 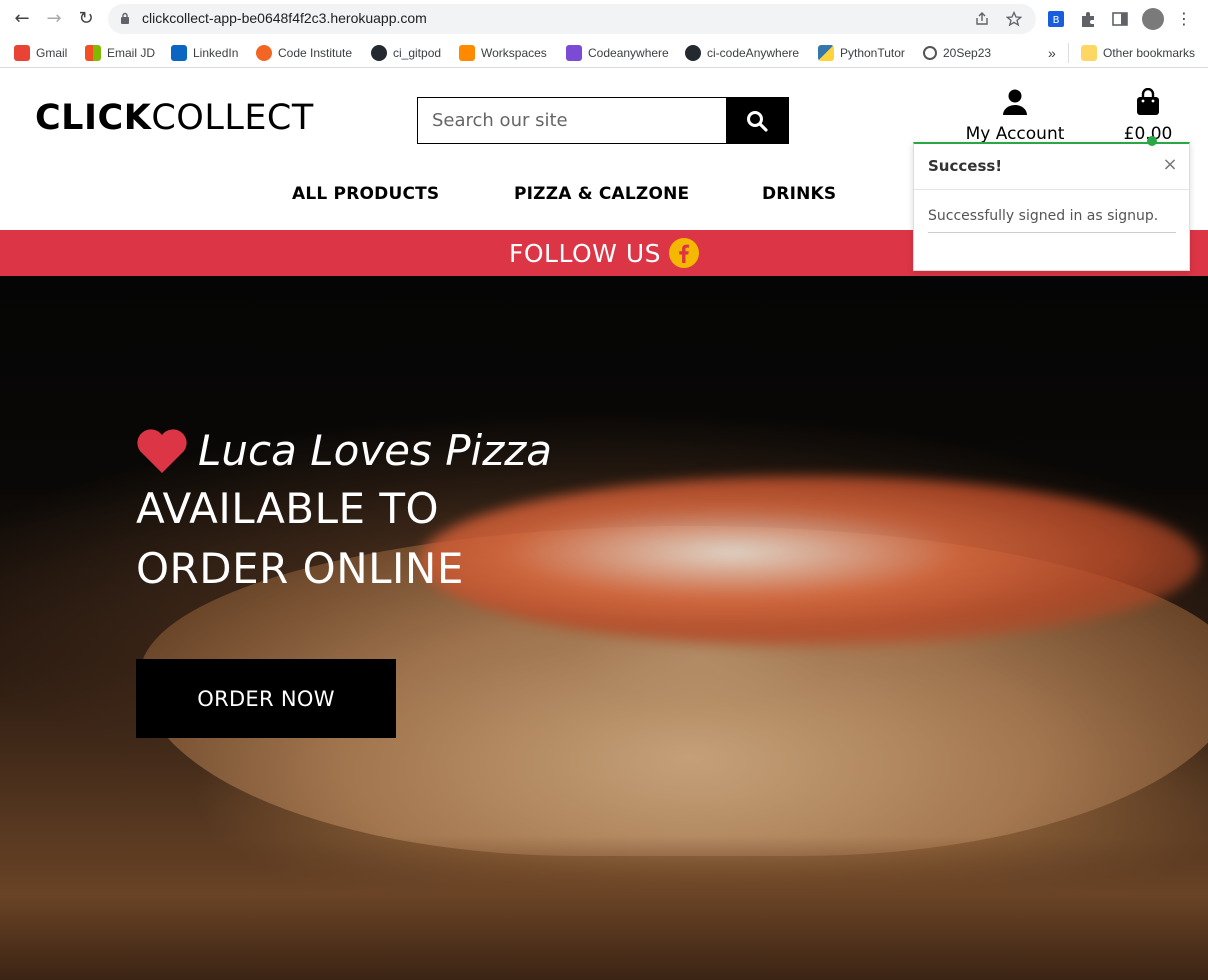 What do you see at coordinates (1149, 53) in the screenshot?
I see `other-bookmarks-label: Other bookmarks` at bounding box center [1149, 53].